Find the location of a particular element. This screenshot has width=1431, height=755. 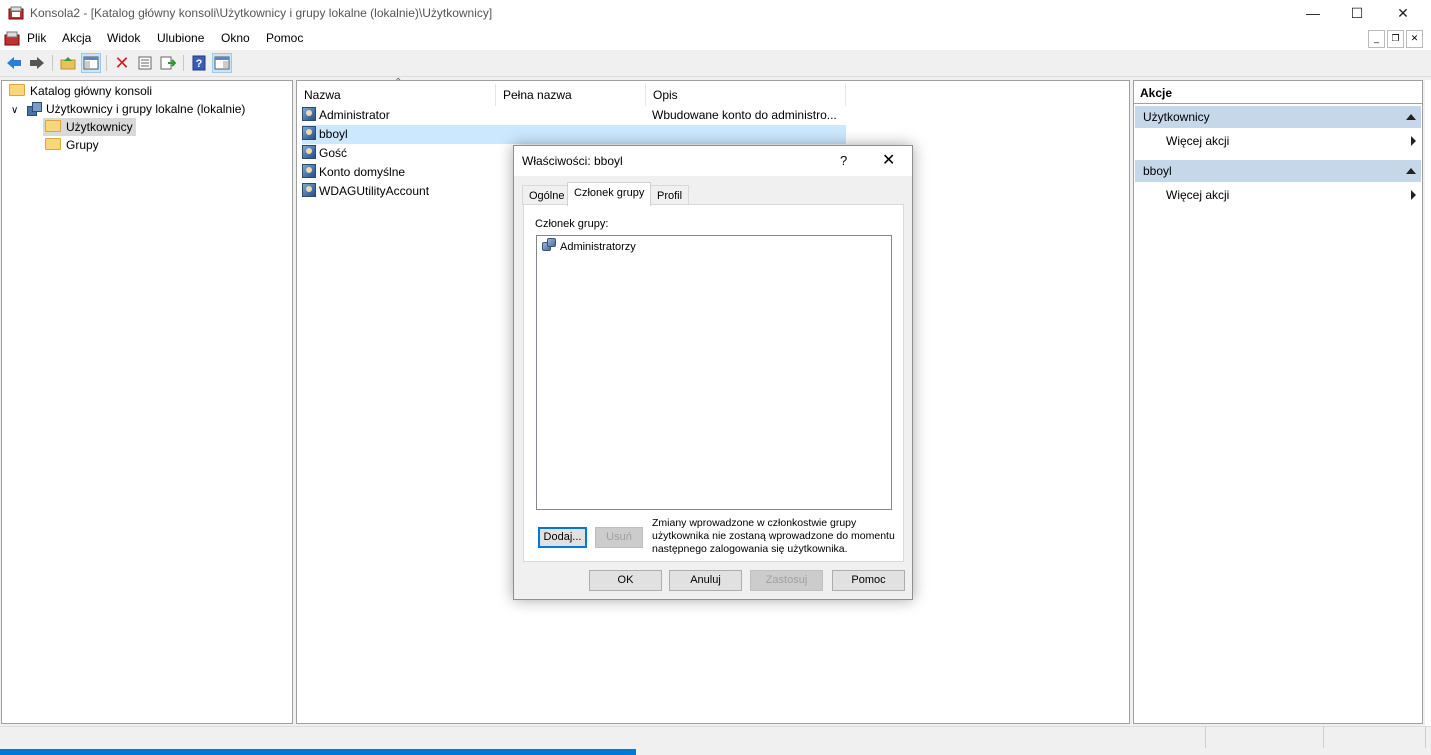

forward-arrow-icon is located at coordinates (37, 63).